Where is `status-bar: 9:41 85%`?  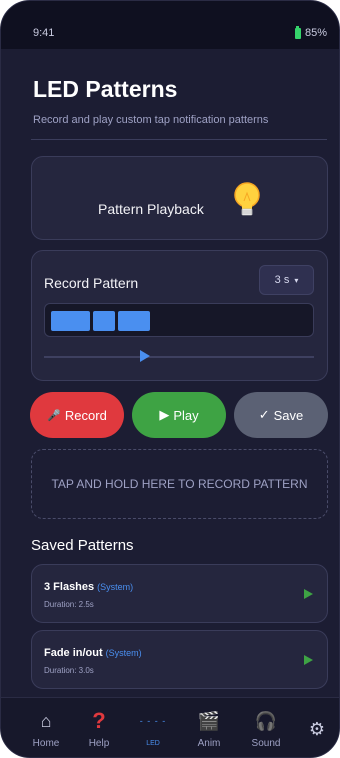
status-bar: 9:41 85% is located at coordinates (170, 25).